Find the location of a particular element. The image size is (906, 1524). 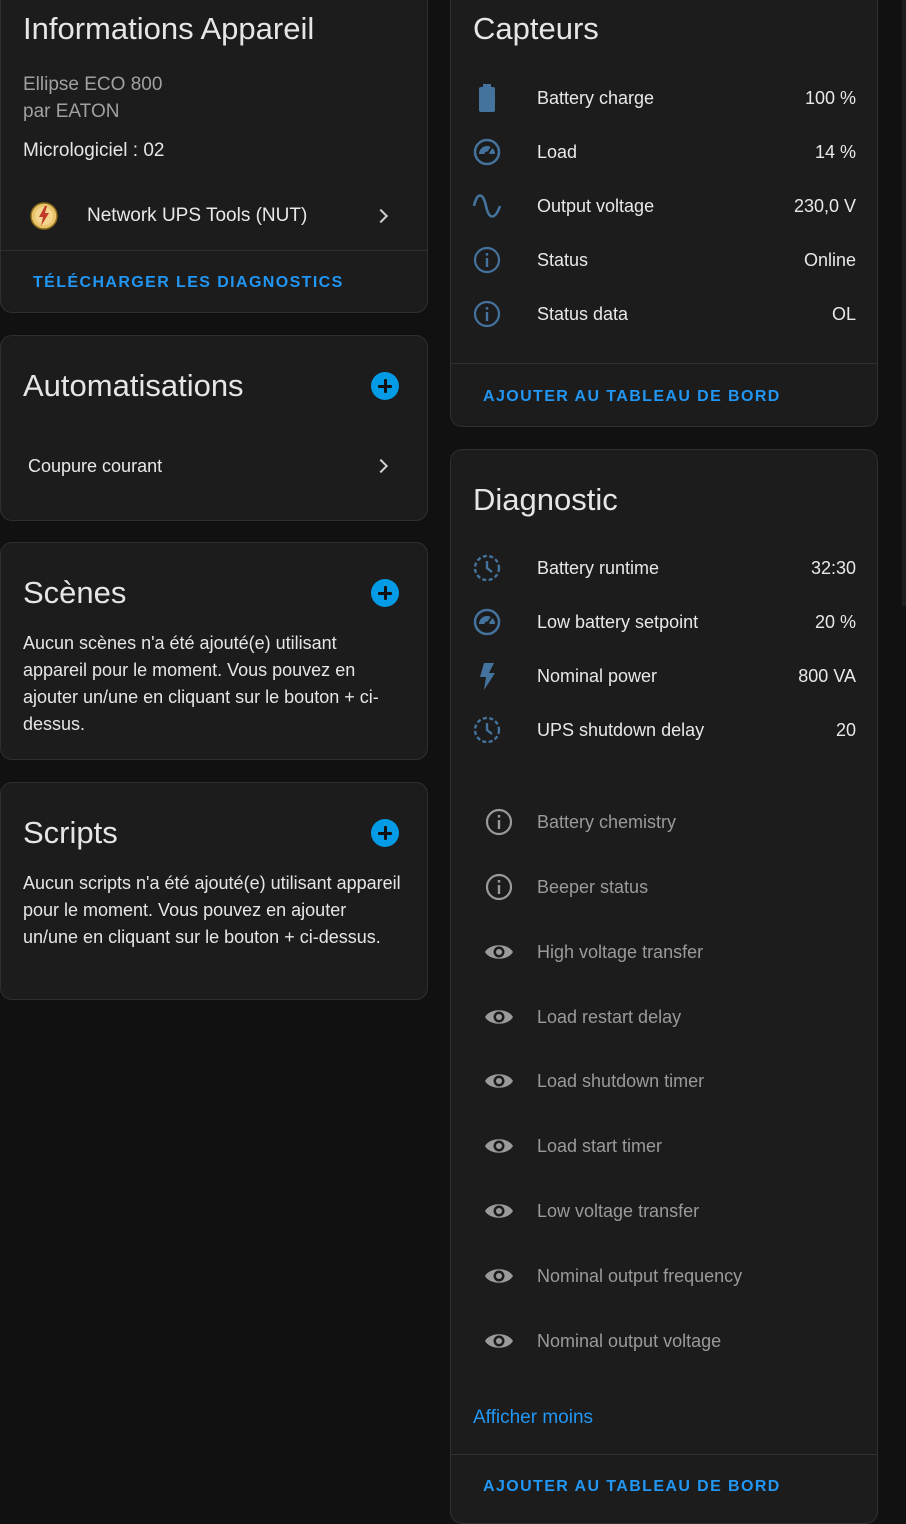

disabled-entity-row: Load restart delay is located at coordinates (664, 1017).